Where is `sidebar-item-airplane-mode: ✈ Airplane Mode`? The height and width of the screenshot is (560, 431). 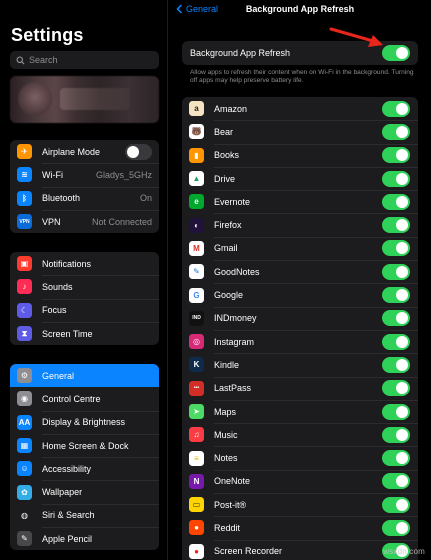 sidebar-item-airplane-mode: ✈ Airplane Mode is located at coordinates (84, 151).